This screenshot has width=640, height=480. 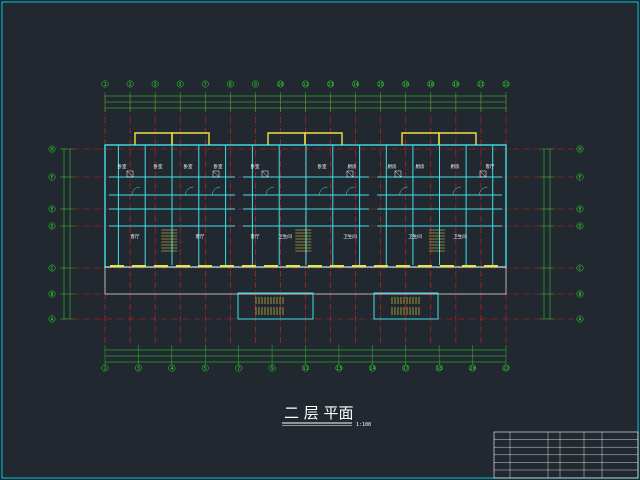 What do you see at coordinates (51, 269) in the screenshot?
I see `axis-bubble-left: C` at bounding box center [51, 269].